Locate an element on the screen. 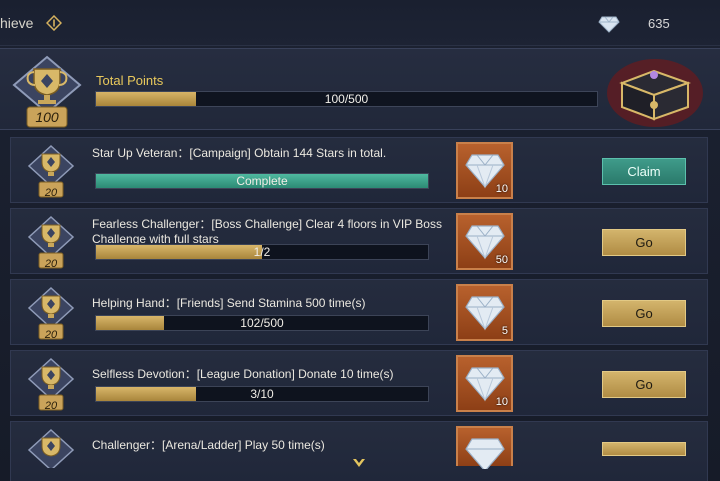 This screenshot has width=720, height=481. scroll-down-arrow-icon is located at coordinates (359, 463).